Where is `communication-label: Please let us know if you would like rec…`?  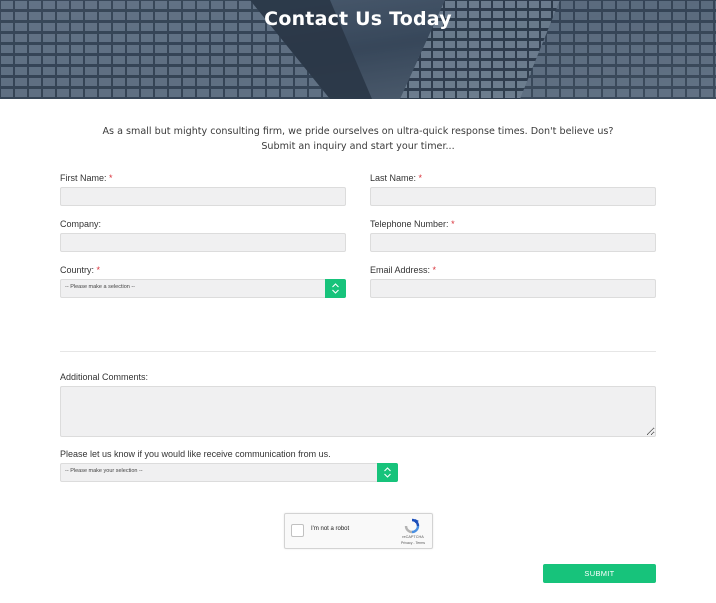
communication-label: Please let us know if you would like rec… is located at coordinates (195, 454).